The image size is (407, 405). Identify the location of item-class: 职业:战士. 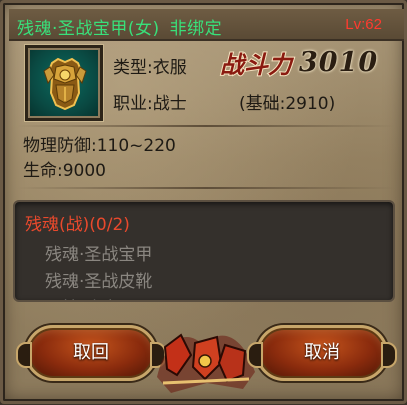
(150, 104).